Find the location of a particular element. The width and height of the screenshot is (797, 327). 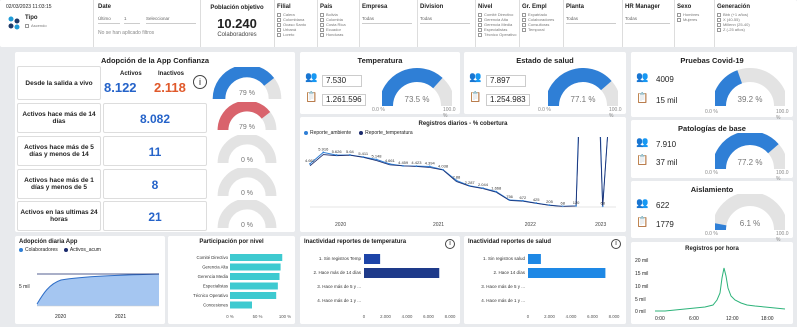

adopcion-diaria-year: 2021 is located at coordinates (121, 317).